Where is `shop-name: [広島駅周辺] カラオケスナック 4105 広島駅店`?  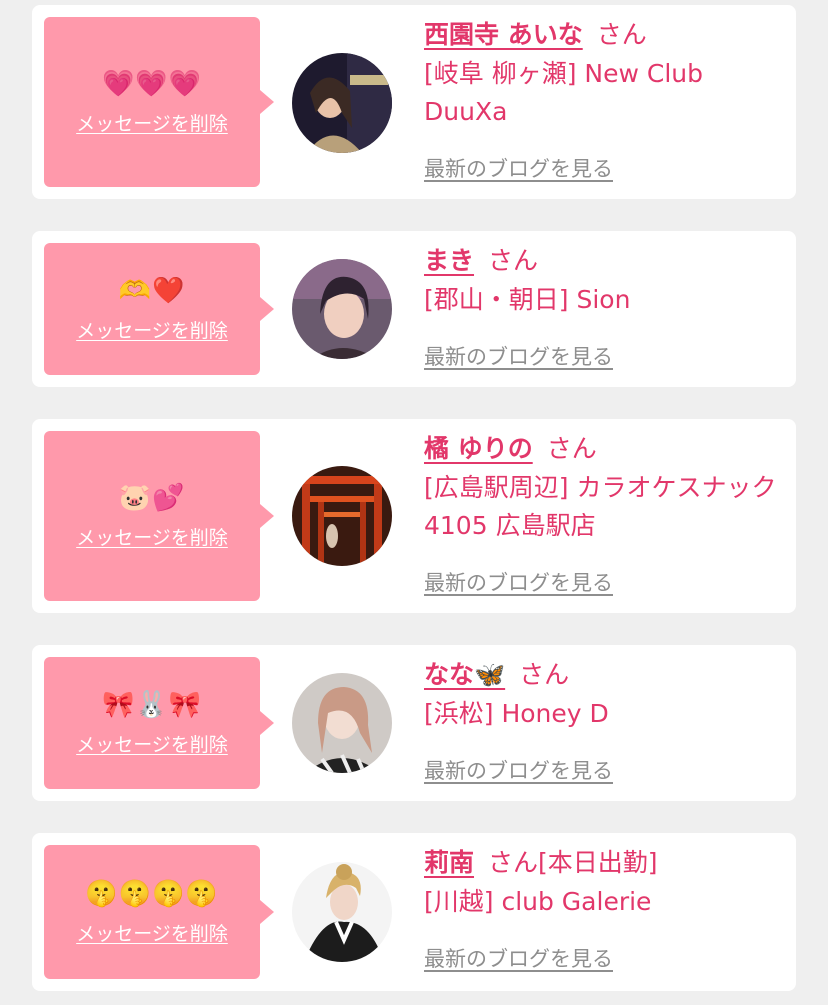
shop-name: [広島駅周辺] カラオケスナック 4105 広島駅店 is located at coordinates (600, 506).